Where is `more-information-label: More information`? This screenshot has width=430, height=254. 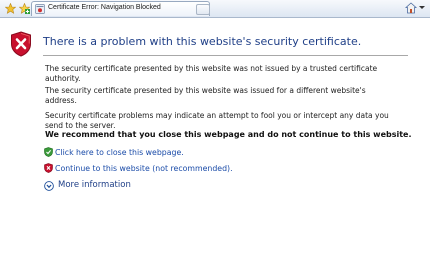
more-information-label: More information is located at coordinates (94, 185).